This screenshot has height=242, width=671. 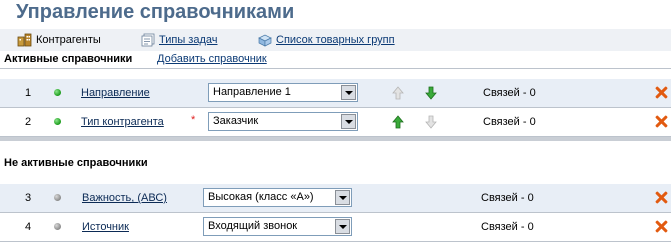 I want to click on value-select: Высокая (класс «А»), so click(x=277, y=197).